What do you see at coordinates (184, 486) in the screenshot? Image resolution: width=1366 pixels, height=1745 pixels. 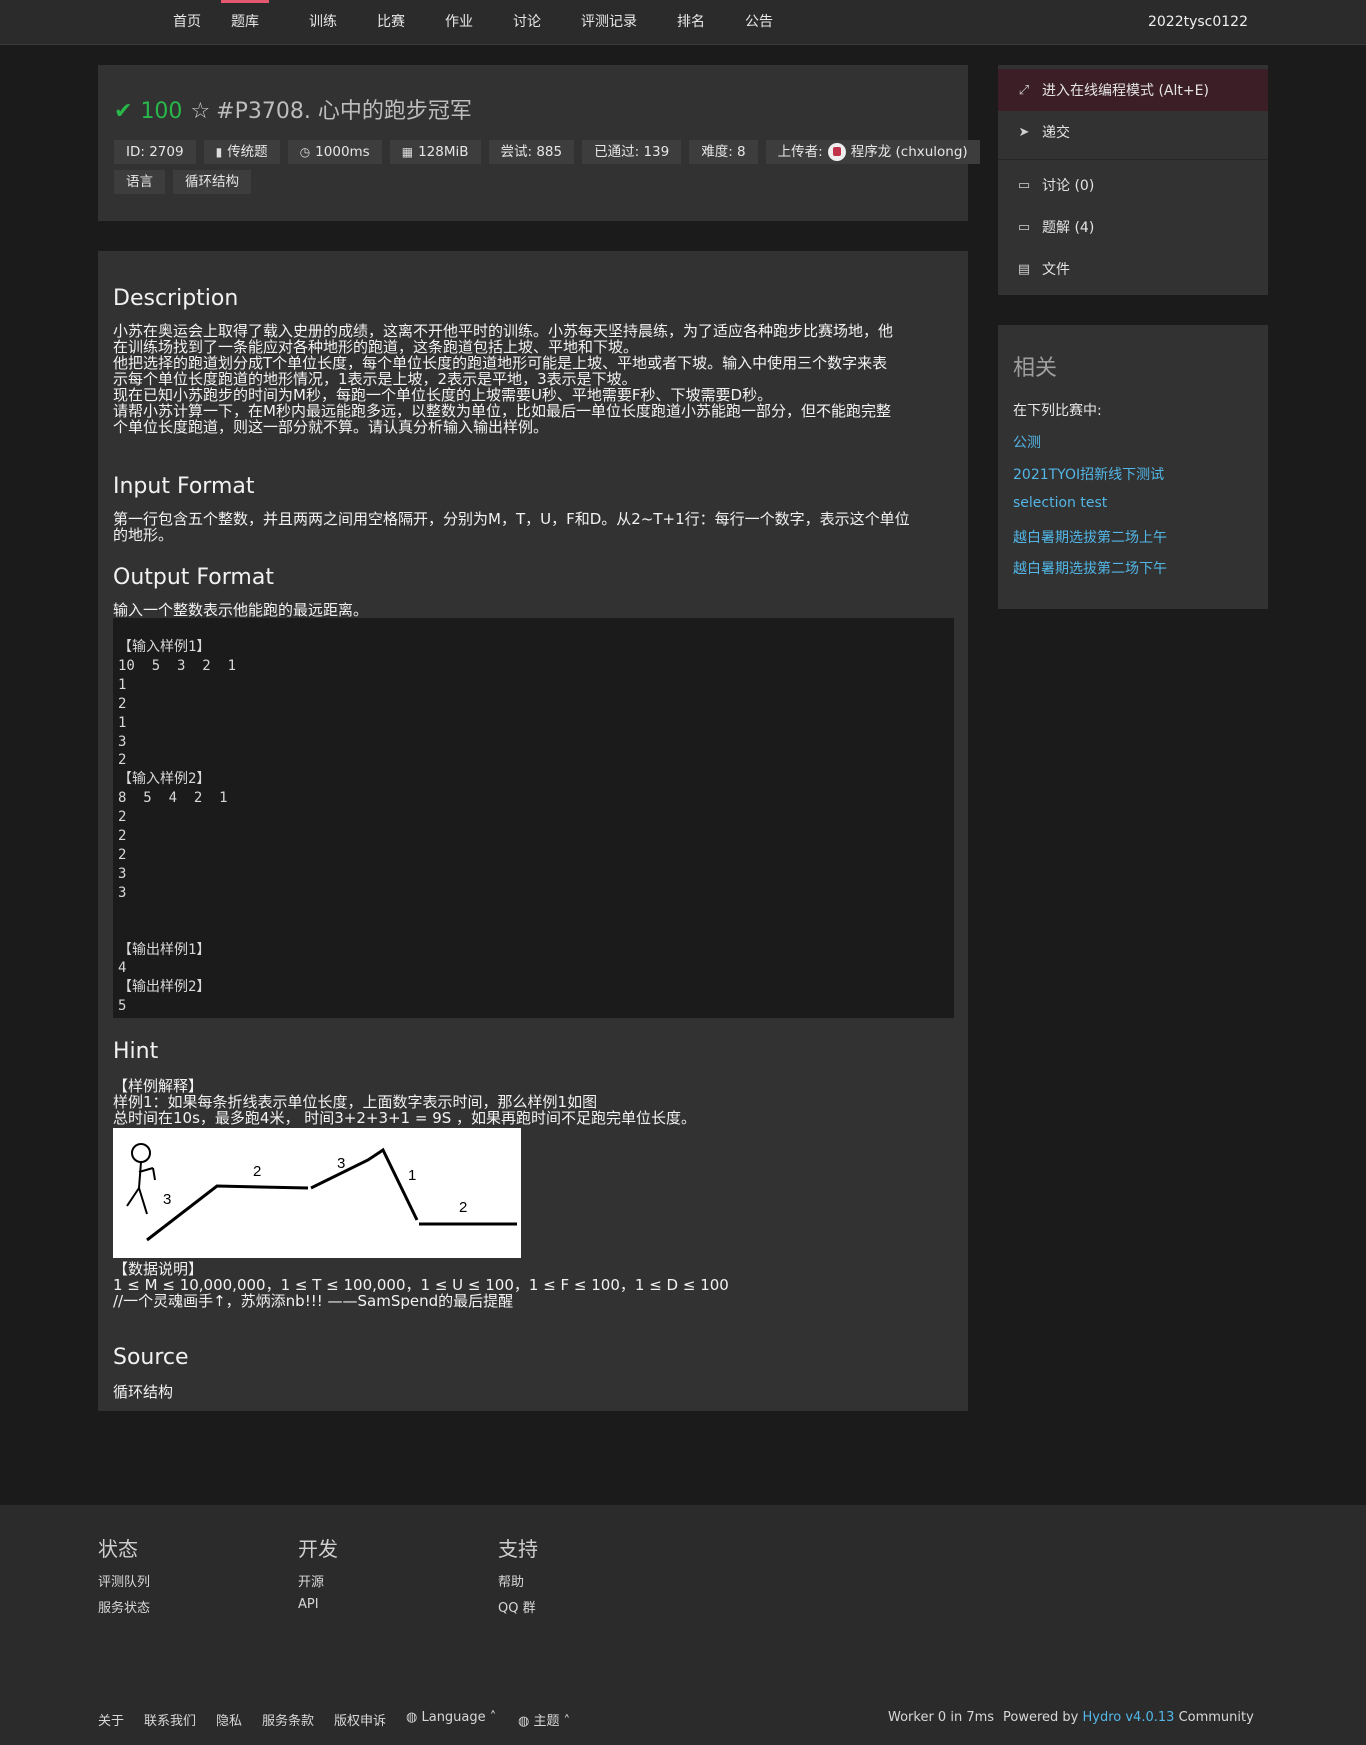 I see `input-format-heading: Input Format` at bounding box center [184, 486].